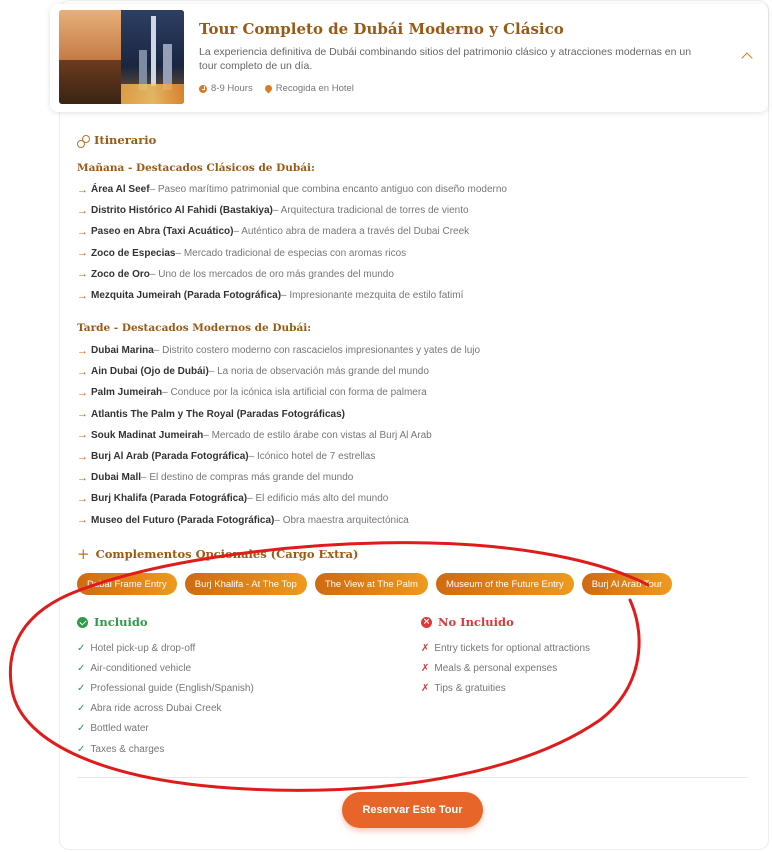 Image resolution: width=772 pixels, height=852 pixels. What do you see at coordinates (203, 88) in the screenshot?
I see `clock-icon` at bounding box center [203, 88].